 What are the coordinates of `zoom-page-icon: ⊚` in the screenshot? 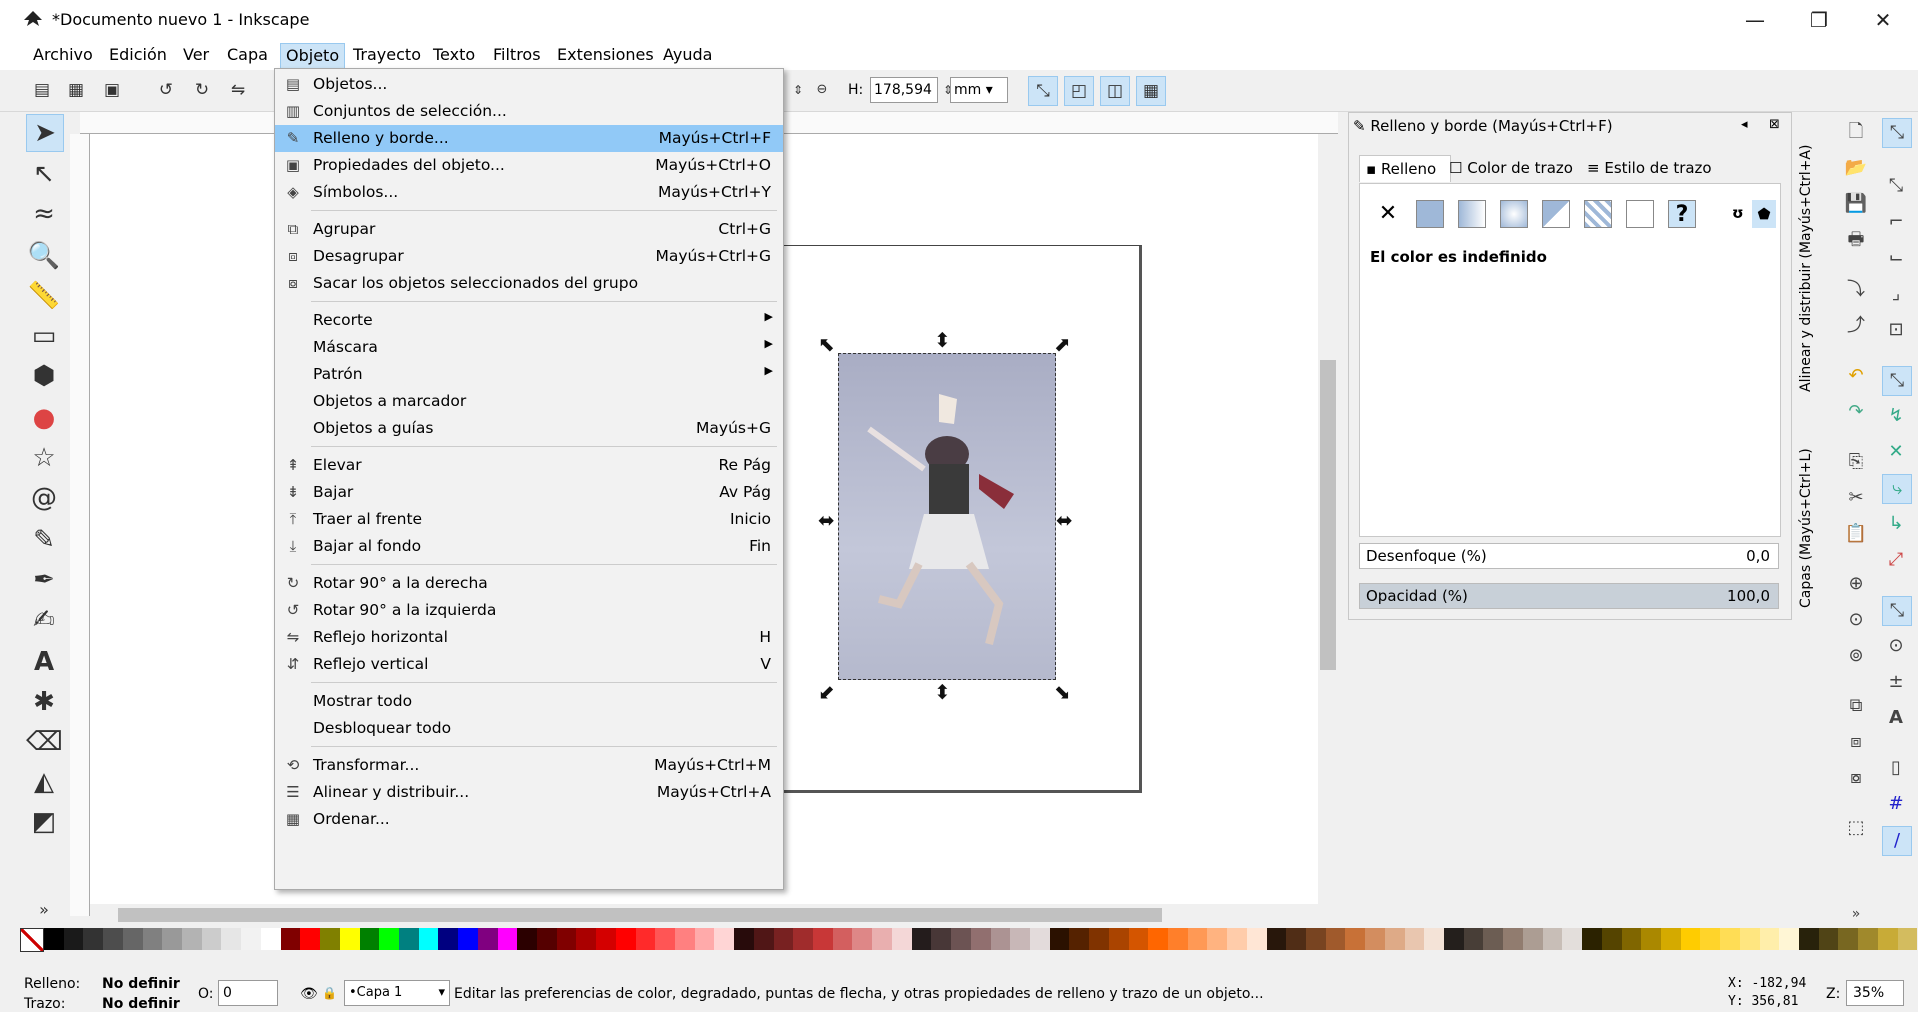 It's located at (1856, 656).